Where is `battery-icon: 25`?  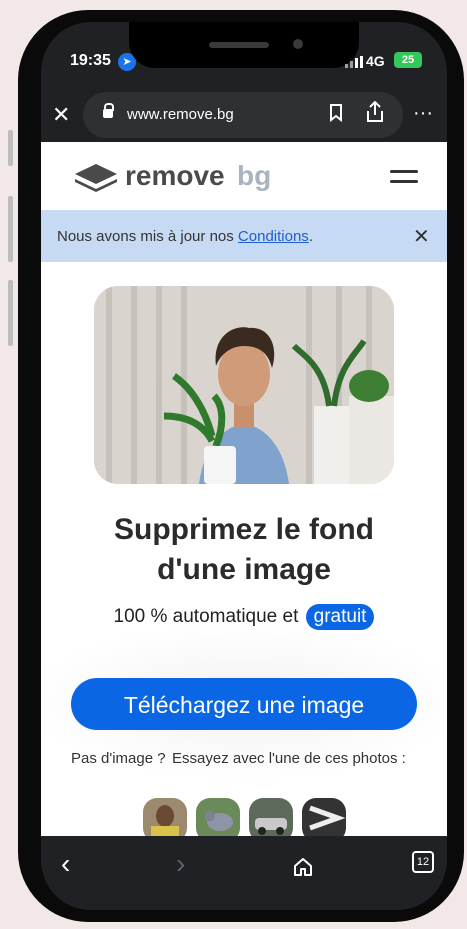
battery-icon: 25 is located at coordinates (408, 60).